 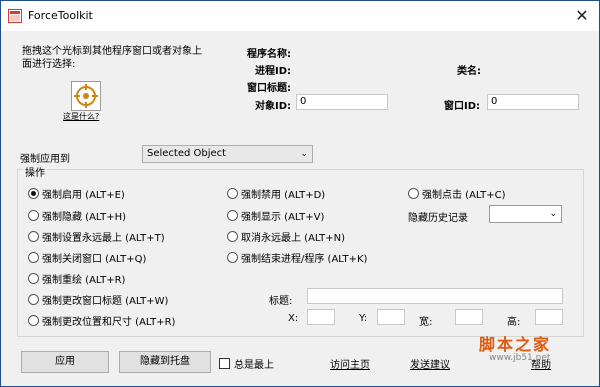 What do you see at coordinates (515, 344) in the screenshot?
I see `watermark-main: 脚本之家` at bounding box center [515, 344].